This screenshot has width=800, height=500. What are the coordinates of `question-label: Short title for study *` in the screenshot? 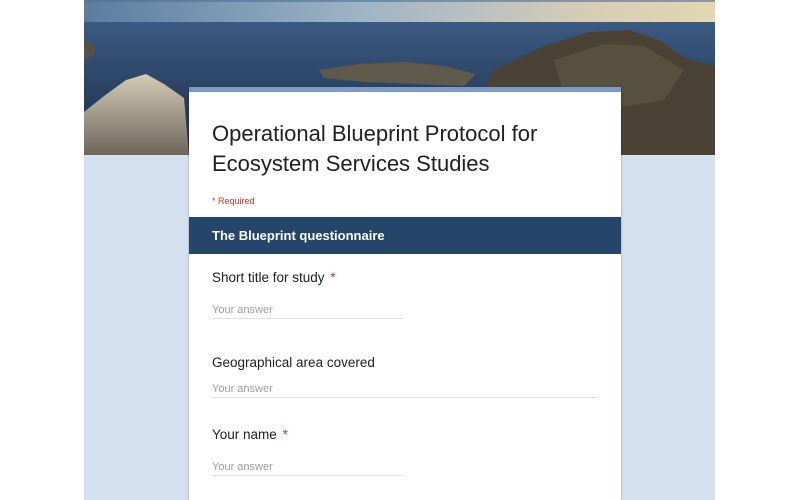 It's located at (274, 277).